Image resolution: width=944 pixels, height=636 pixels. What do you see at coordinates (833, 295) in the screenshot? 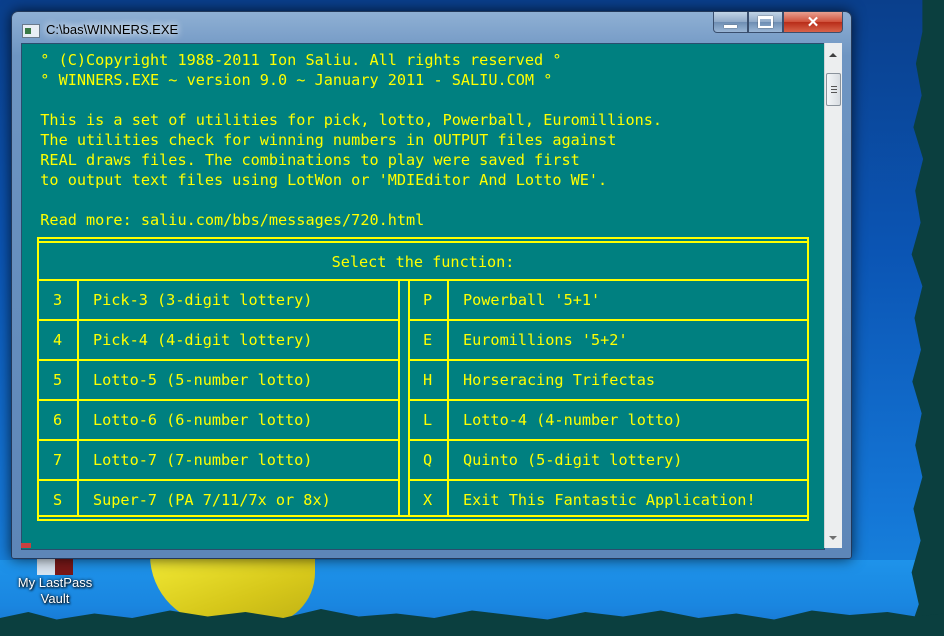
I see `vertical-scrollbar` at bounding box center [833, 295].